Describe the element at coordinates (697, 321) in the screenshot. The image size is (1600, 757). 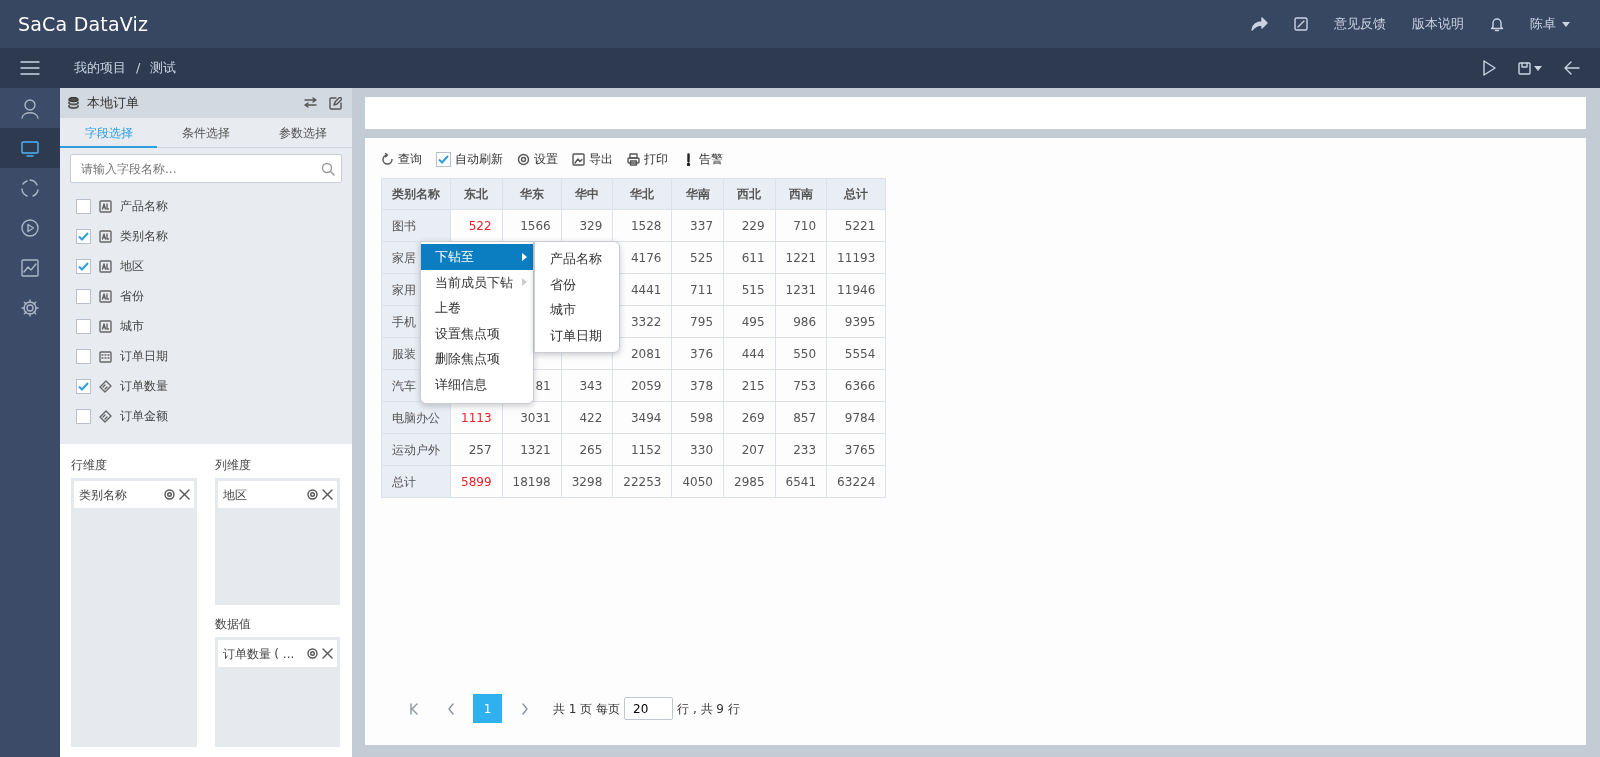
I see `table-cell: 795` at that location.